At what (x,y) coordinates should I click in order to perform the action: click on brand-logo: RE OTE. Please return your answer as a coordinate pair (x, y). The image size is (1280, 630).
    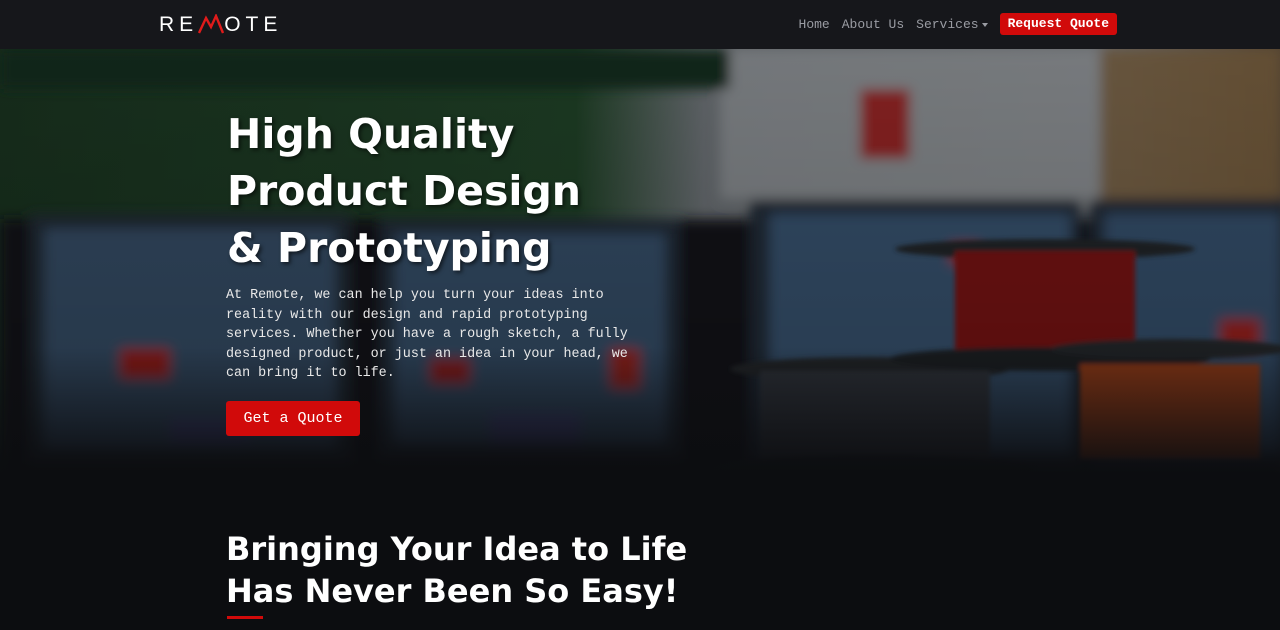
    Looking at the image, I should click on (221, 24).